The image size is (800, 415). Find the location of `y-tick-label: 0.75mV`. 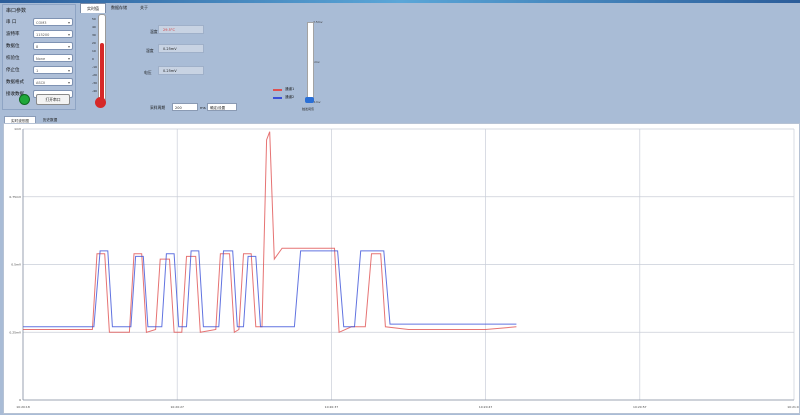

y-tick-label: 0.75mV is located at coordinates (15, 197).